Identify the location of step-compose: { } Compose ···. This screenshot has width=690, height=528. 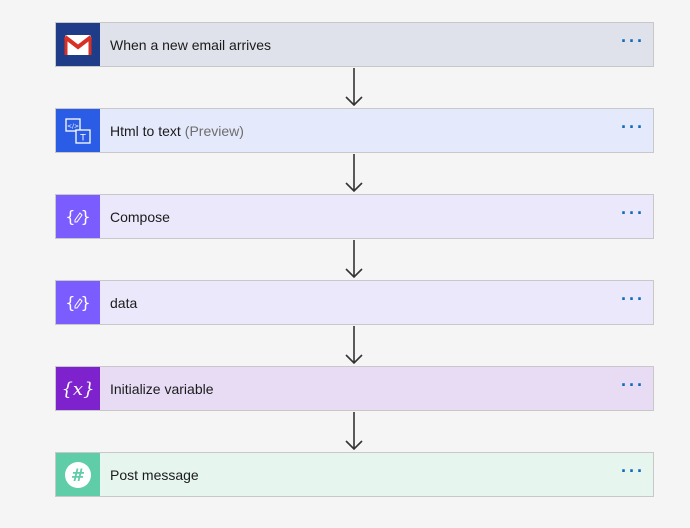
(354, 216).